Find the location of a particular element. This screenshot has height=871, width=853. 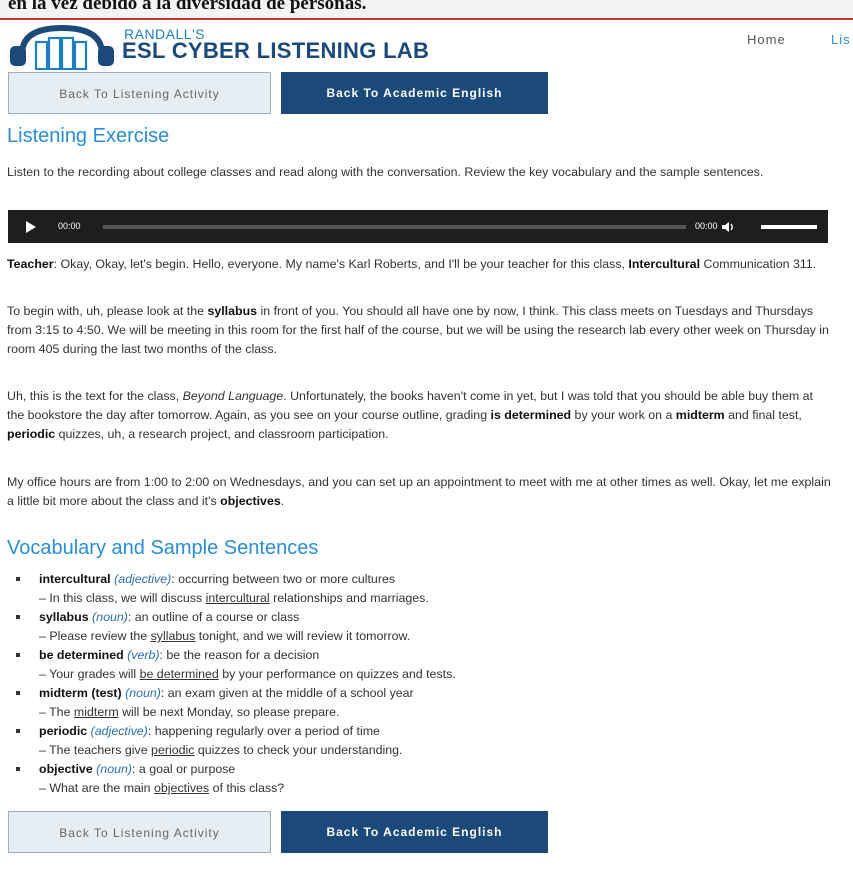

audio-progress-track is located at coordinates (394, 227).